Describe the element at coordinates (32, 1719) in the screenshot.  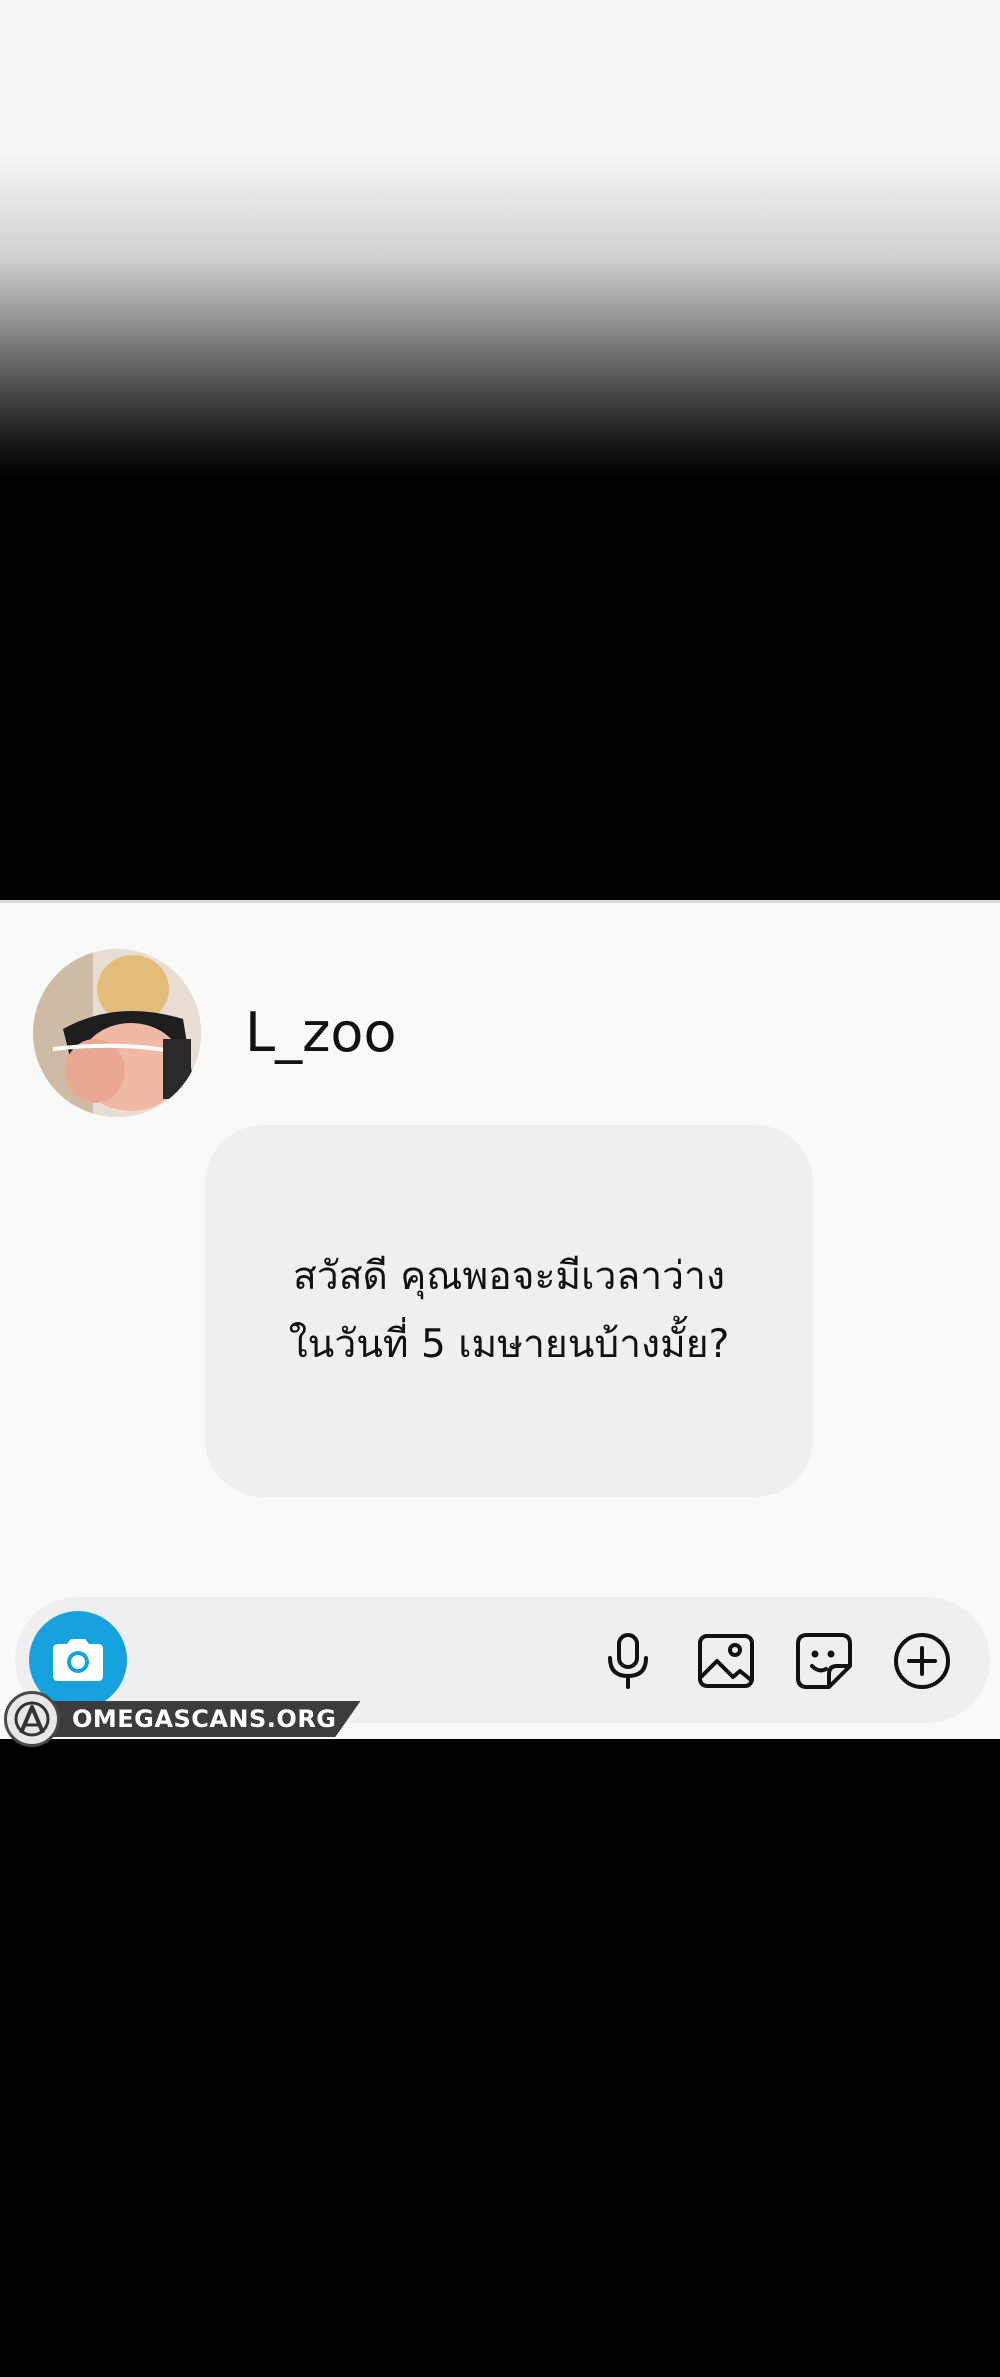
I see `watermark-logo-icon` at that location.